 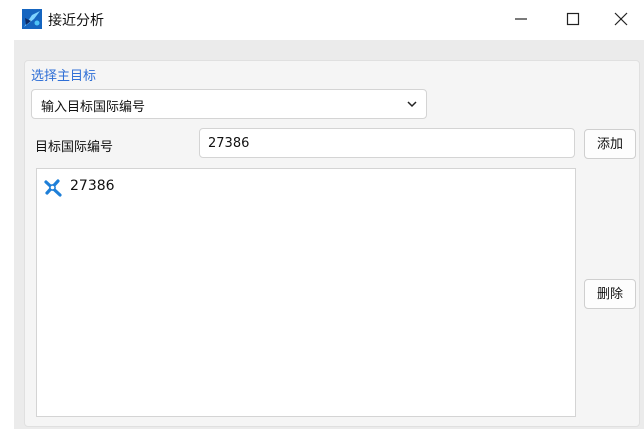 I want to click on maximize-icon, so click(x=573, y=19).